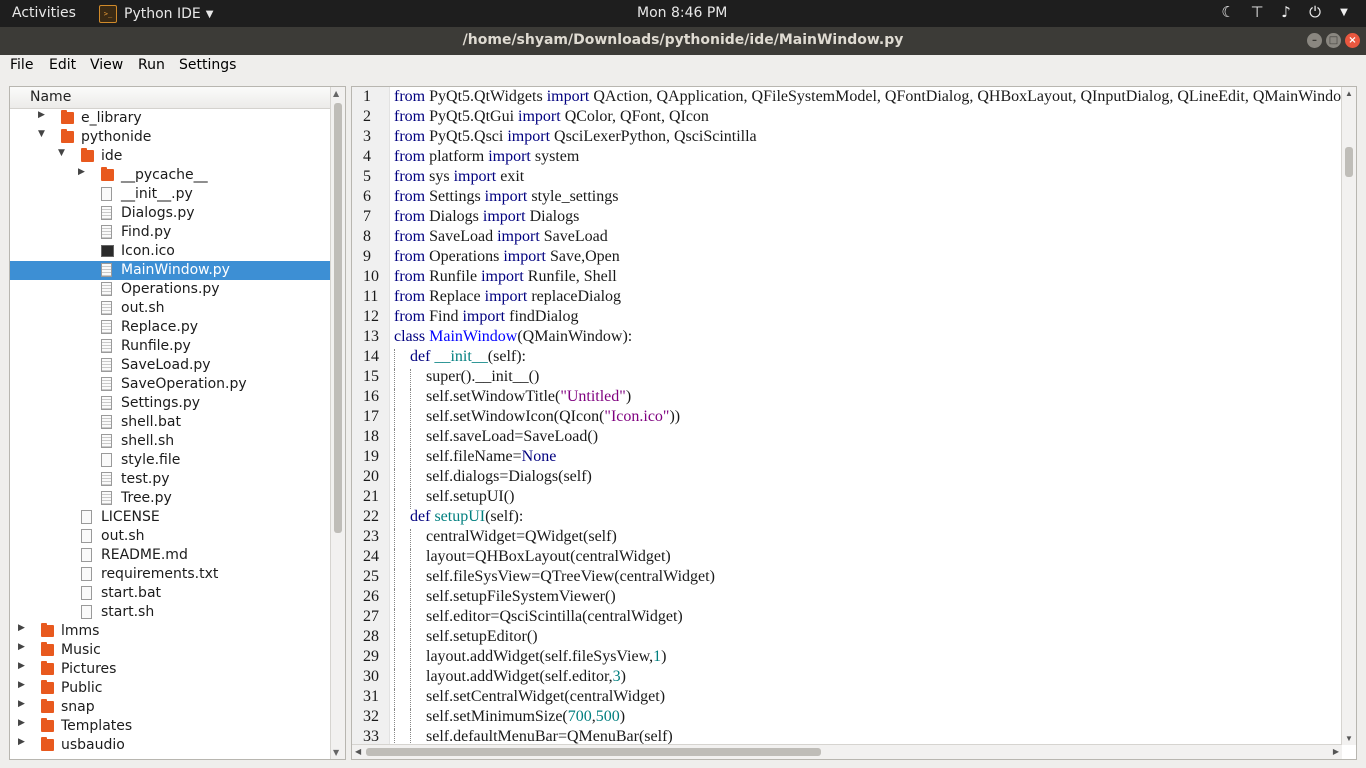 The width and height of the screenshot is (1366, 768). Describe the element at coordinates (170, 156) in the screenshot. I see `tree-item: ▼ ide` at that location.